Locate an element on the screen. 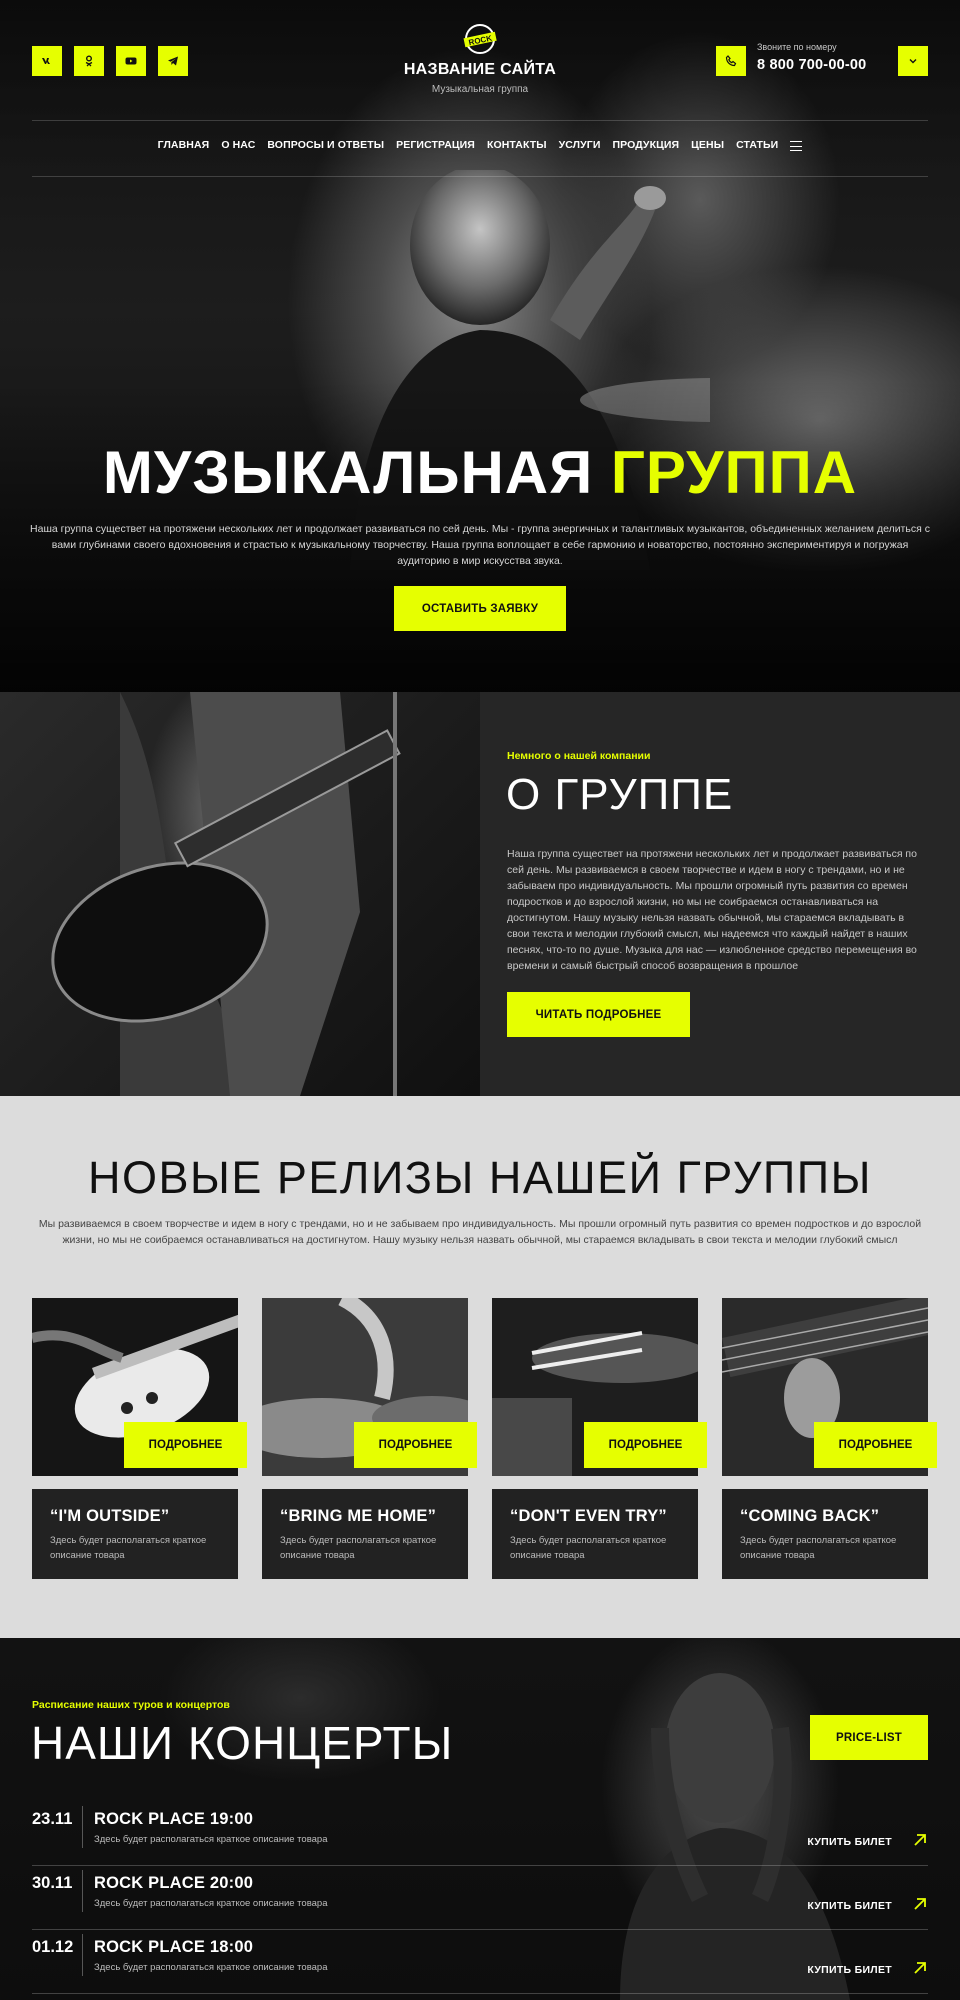  request-button: ОСТАВИТЬ ЗАЯВКУ is located at coordinates (480, 608).